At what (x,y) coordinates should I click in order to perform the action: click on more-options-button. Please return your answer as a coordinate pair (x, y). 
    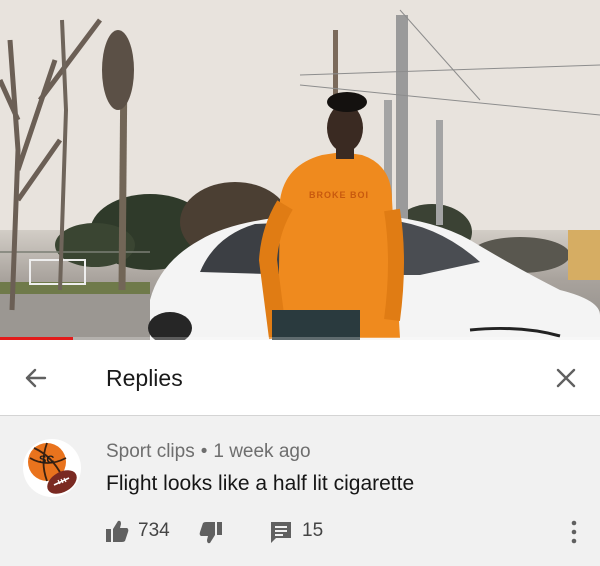
    Looking at the image, I should click on (574, 532).